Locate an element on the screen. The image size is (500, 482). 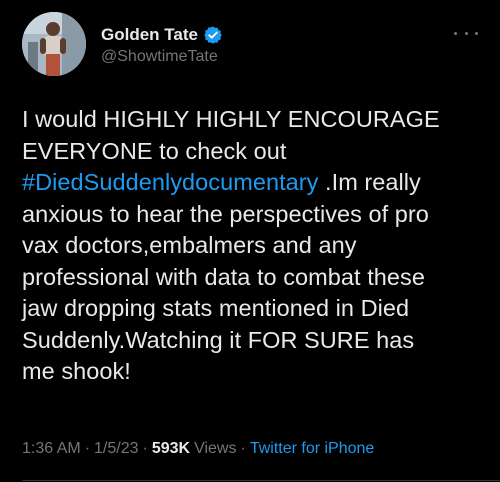
tweet-line-text: Suddenly.Watching it FOR SURE has is located at coordinates (218, 339).